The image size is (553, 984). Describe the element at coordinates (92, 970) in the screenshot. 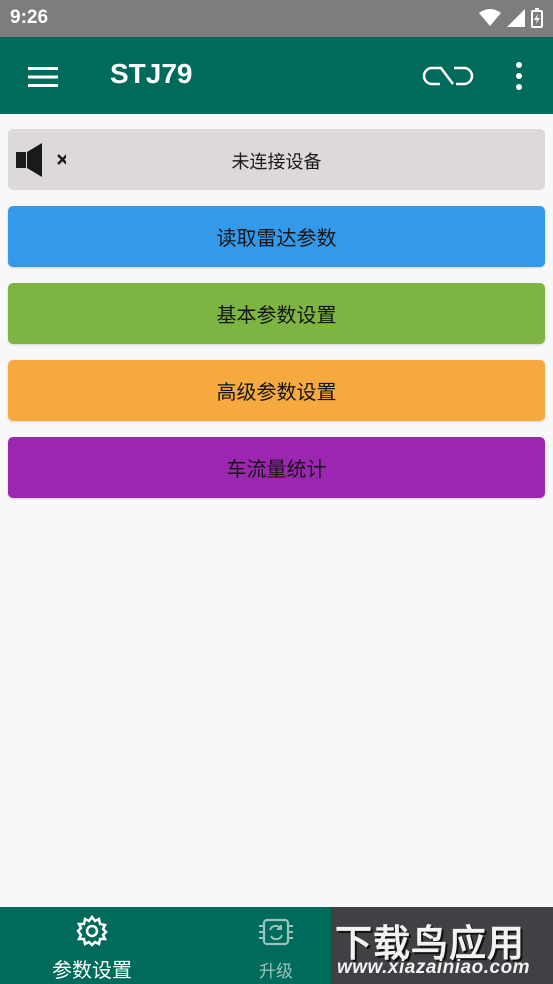

I see `nav-label-params-settings: 参数设置` at that location.